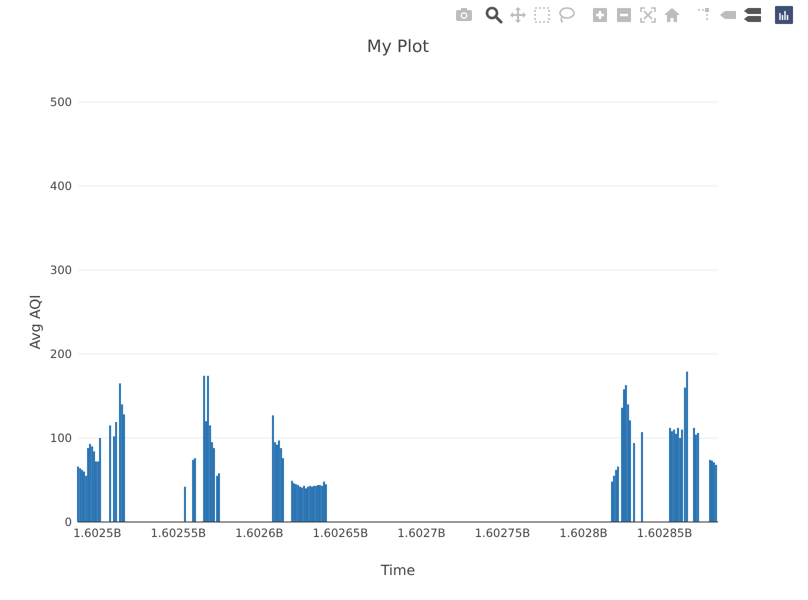  I want to click on tick-label: 0, so click(68, 522).